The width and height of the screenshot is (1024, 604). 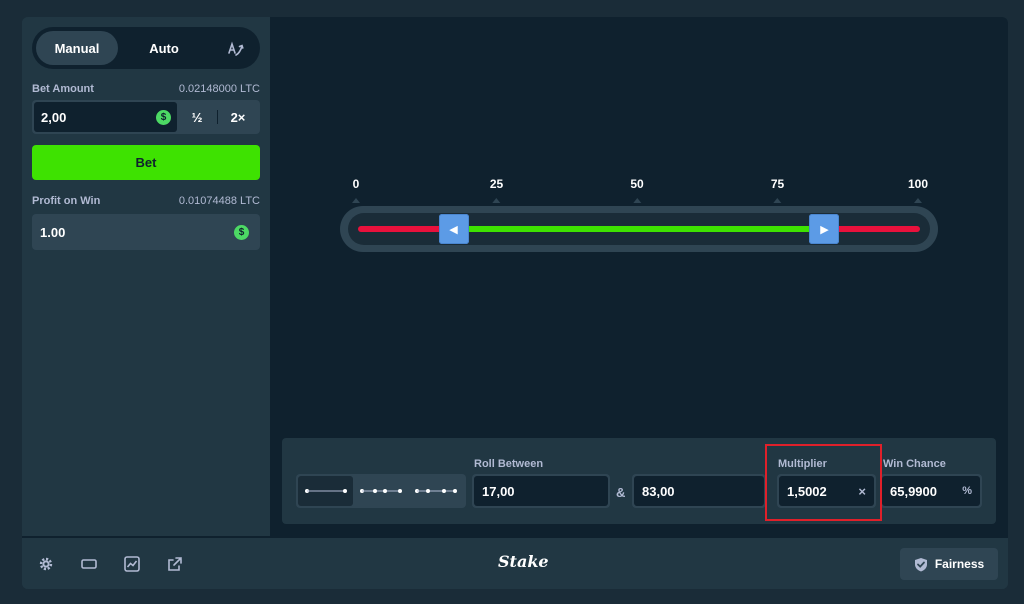 I want to click on auto-strategy-icon, so click(x=236, y=48).